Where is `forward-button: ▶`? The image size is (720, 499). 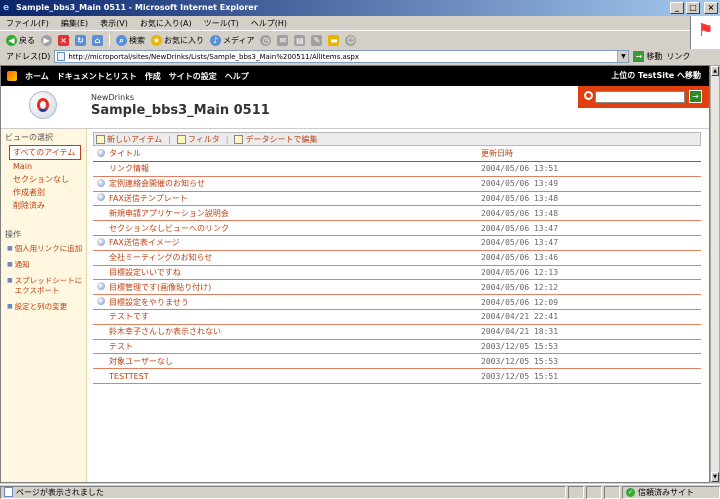 forward-button: ▶ is located at coordinates (46, 40).